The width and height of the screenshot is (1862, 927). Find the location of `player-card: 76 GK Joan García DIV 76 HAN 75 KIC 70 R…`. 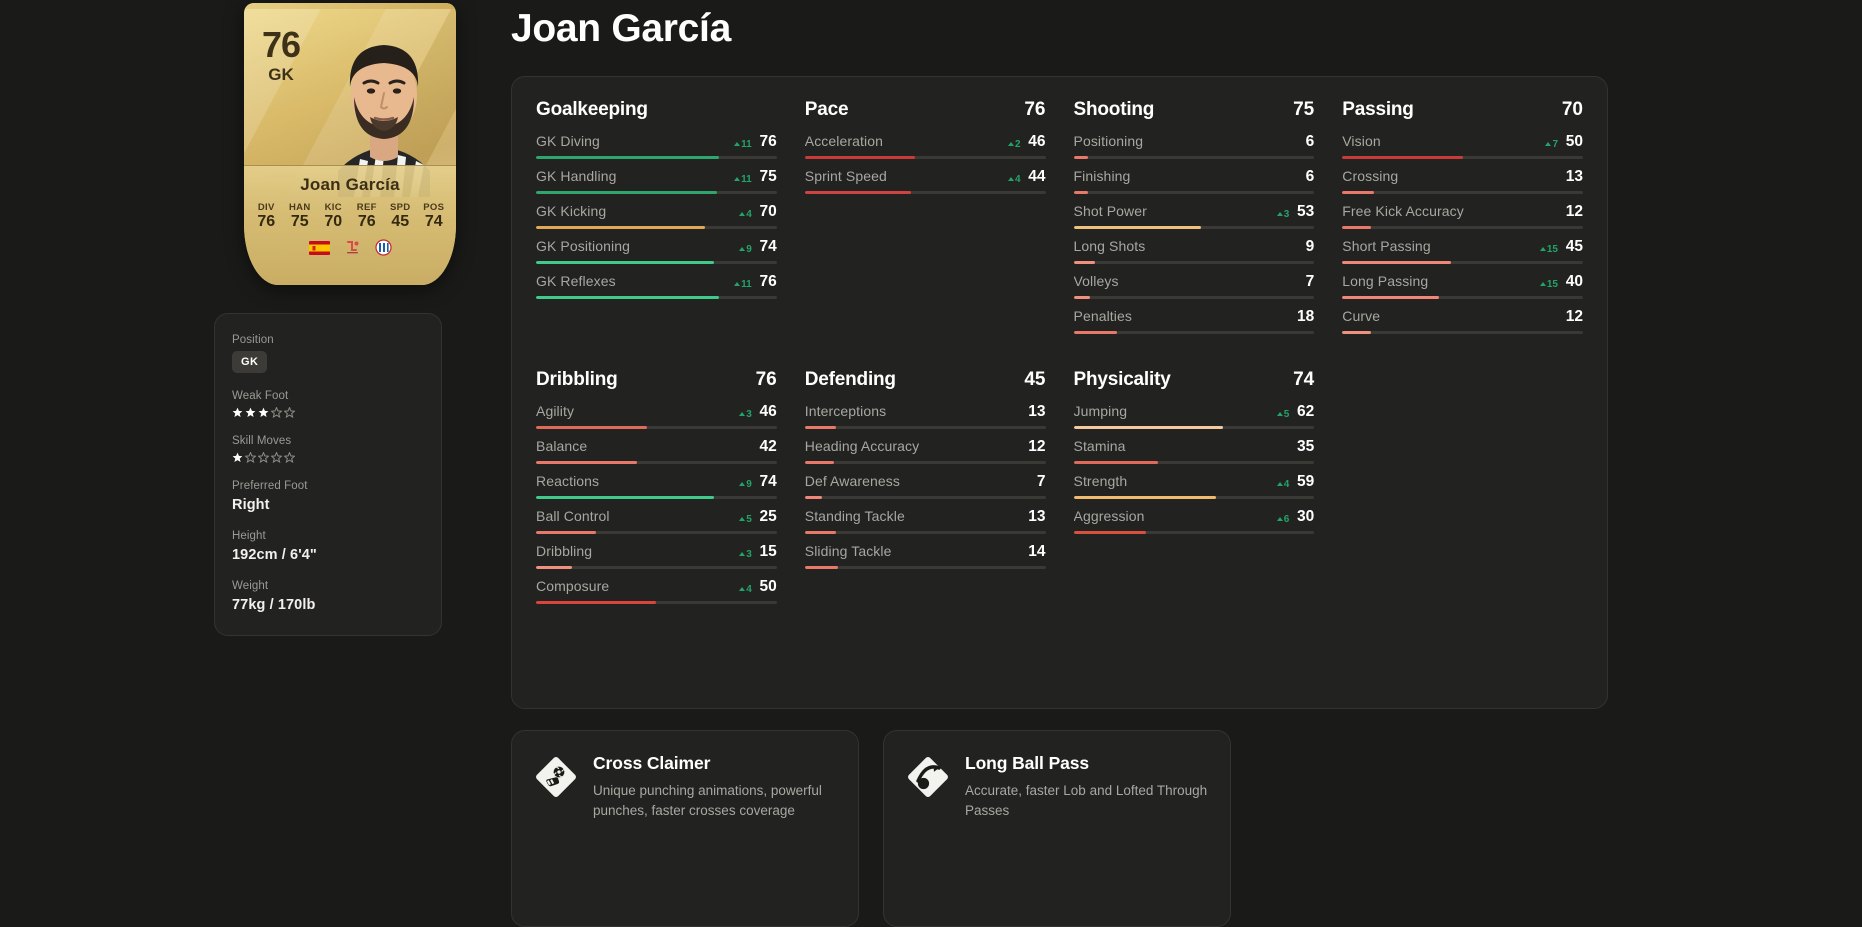

player-card: 76 GK Joan García DIV 76 HAN 75 KIC 70 R… is located at coordinates (350, 144).